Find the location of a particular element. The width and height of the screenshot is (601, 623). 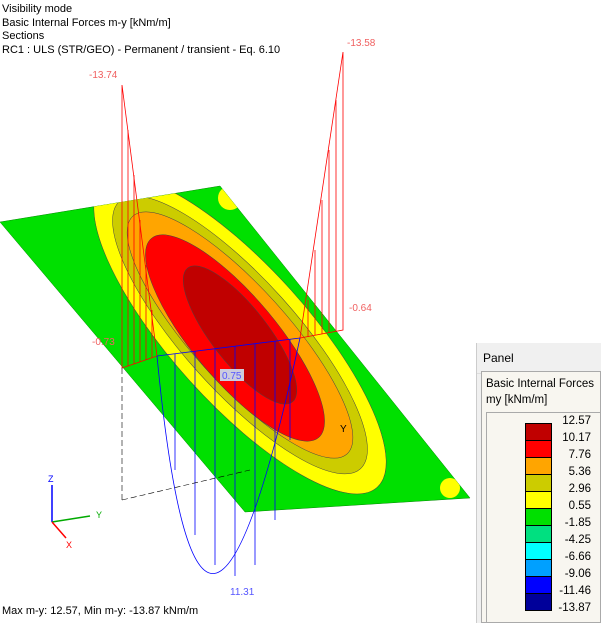

status-text: Max m-y: 12.57, Min m-y: -13.87 kNm/m is located at coordinates (100, 611).